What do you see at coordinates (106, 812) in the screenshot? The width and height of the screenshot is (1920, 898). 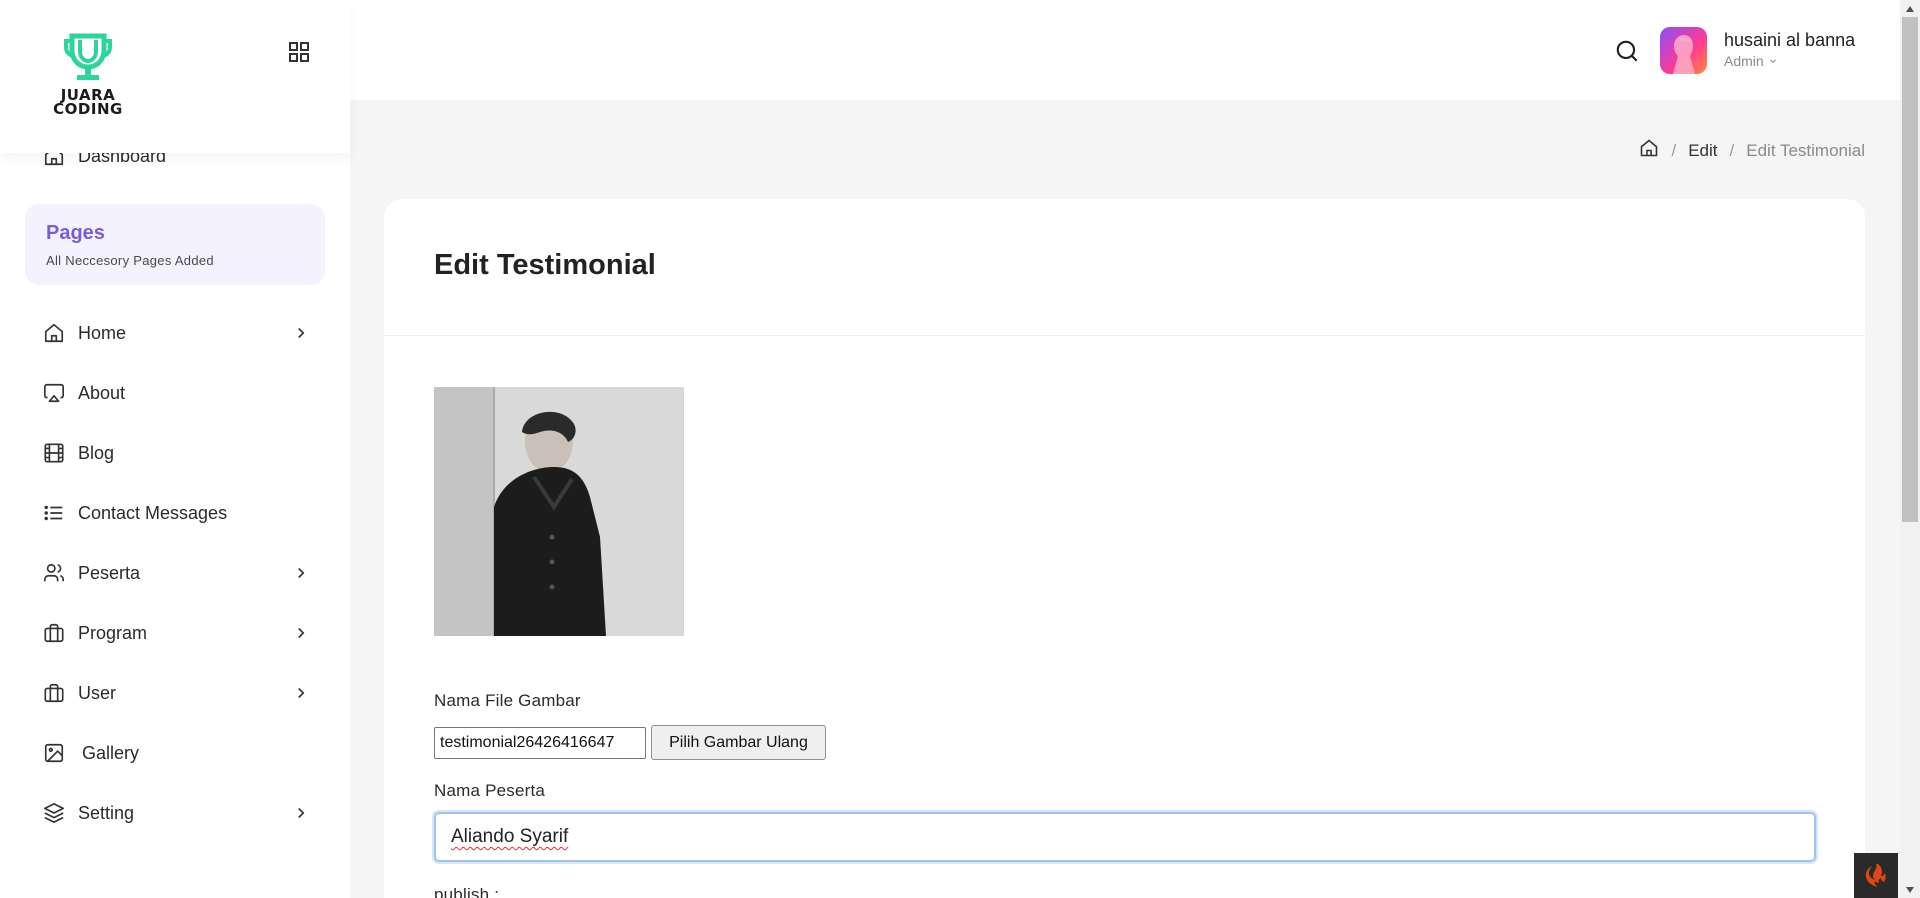 I see `sidebar-item-label: Setting` at bounding box center [106, 812].